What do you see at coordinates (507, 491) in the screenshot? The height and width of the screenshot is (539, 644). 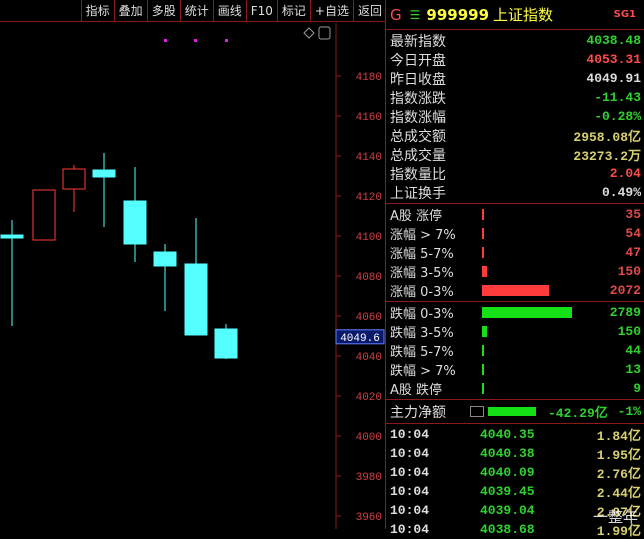 I see `tick-price: 4039.45` at bounding box center [507, 491].